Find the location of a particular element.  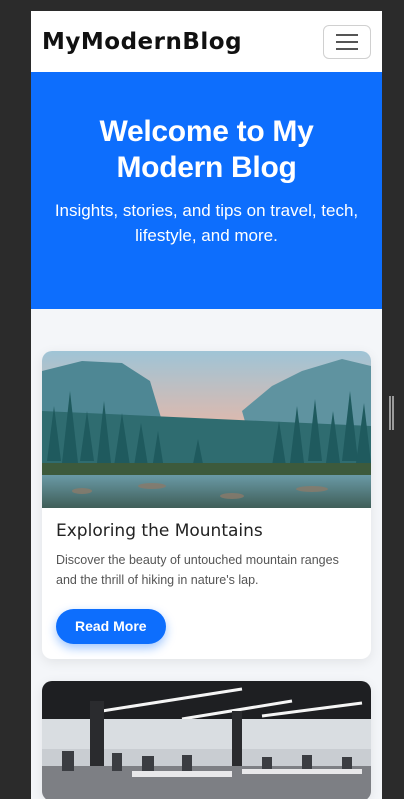

navbar: MyModernBlog is located at coordinates (206, 41).